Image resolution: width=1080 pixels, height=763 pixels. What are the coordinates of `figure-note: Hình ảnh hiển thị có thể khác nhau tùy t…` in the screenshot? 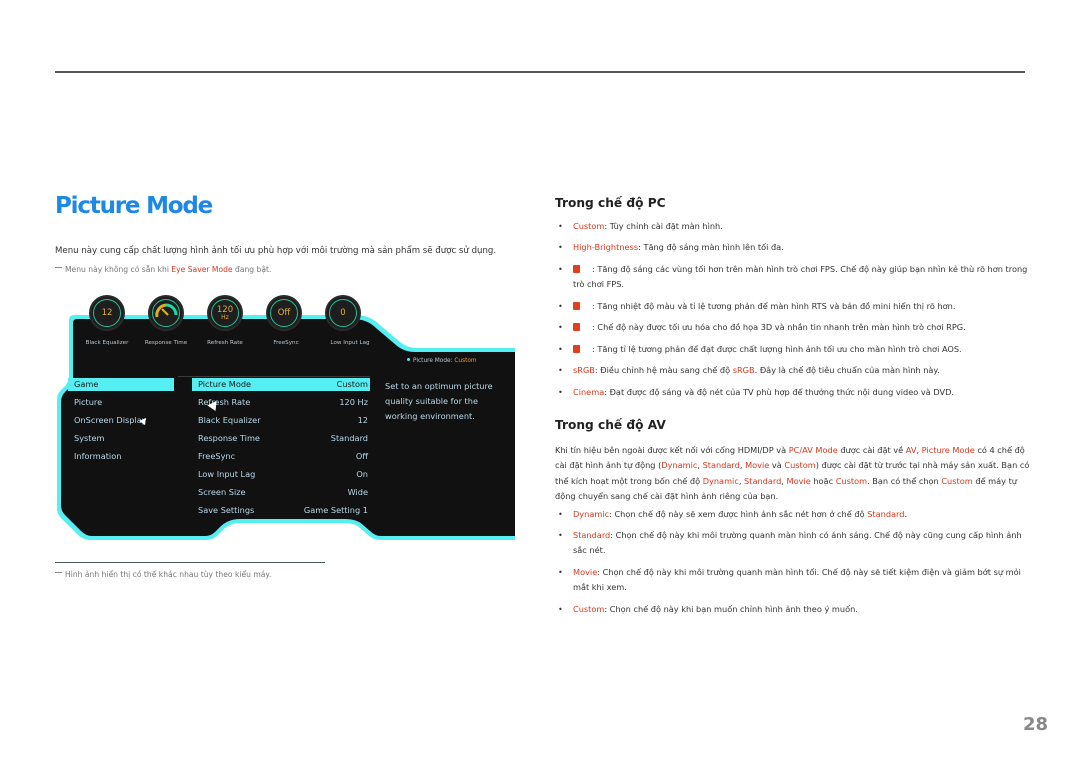 It's located at (163, 574).